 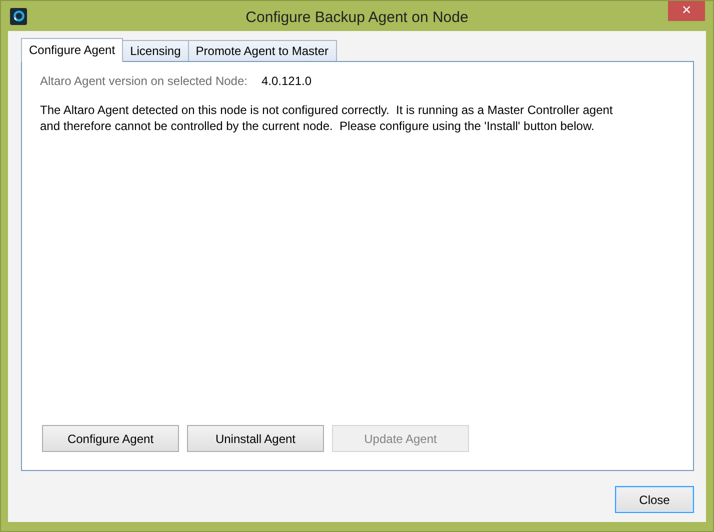 I want to click on tab: Configure Agent, so click(x=72, y=50).